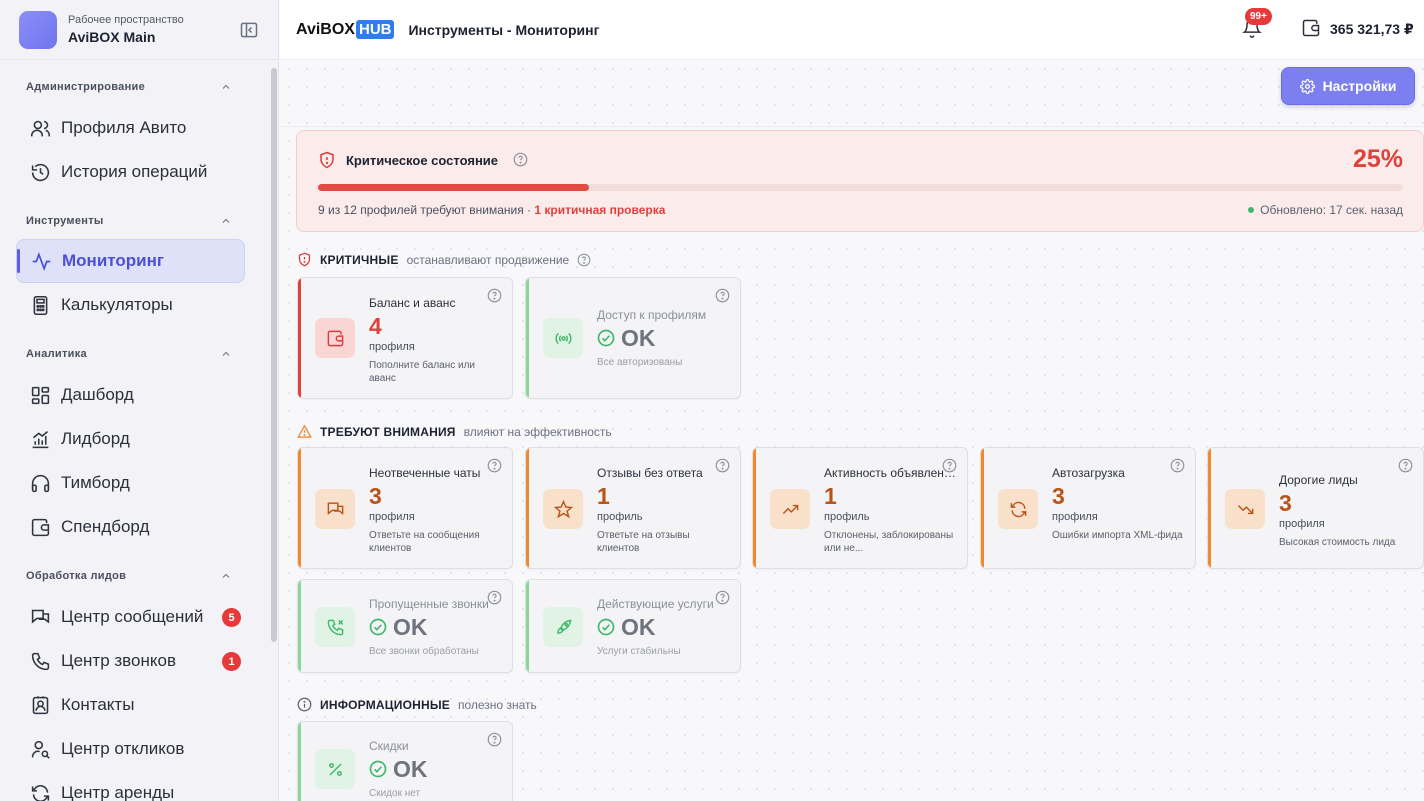 The width and height of the screenshot is (1424, 801). Describe the element at coordinates (139, 30) in the screenshot. I see `workspace-switcher: Рабочее пространство AviBOX Main` at that location.